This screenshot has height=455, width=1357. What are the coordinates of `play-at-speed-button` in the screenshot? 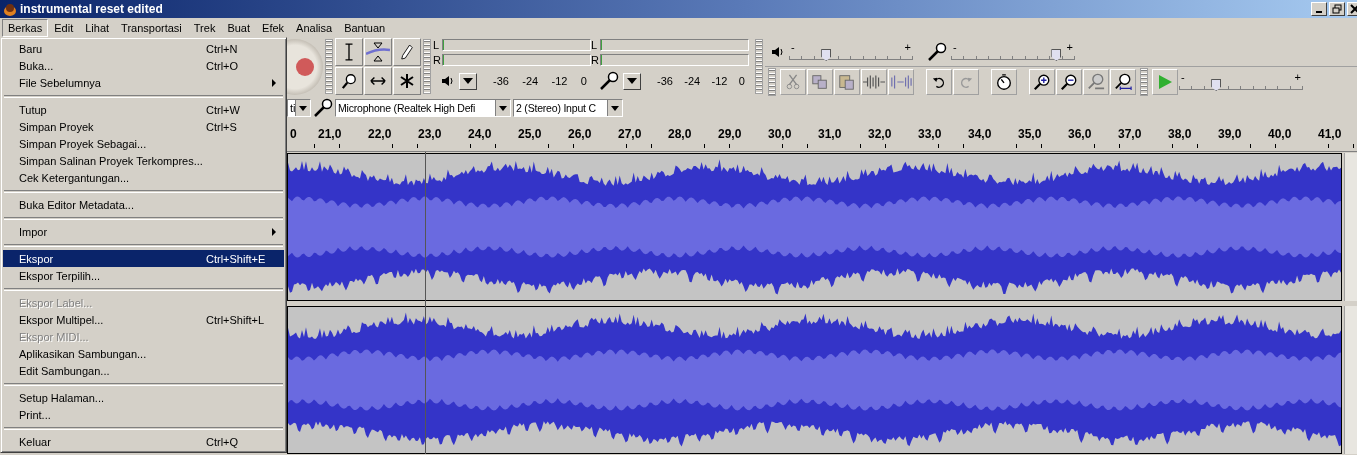 It's located at (1165, 81).